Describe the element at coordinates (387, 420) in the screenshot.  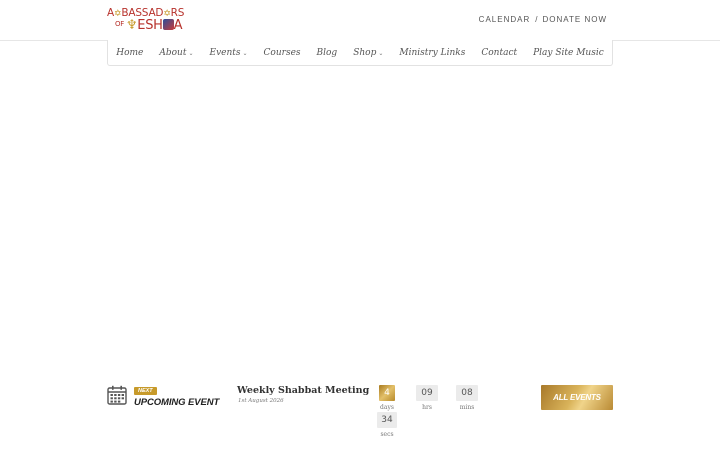
I see `countdown-seconds-value: 34` at that location.